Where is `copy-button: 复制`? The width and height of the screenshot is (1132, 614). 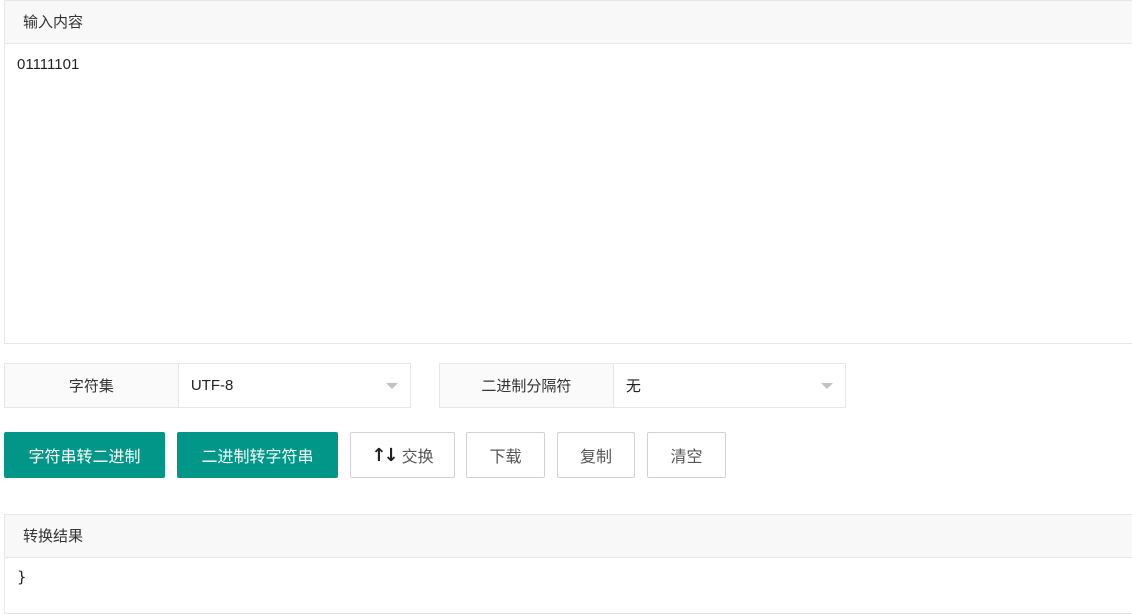
copy-button: 复制 is located at coordinates (596, 455).